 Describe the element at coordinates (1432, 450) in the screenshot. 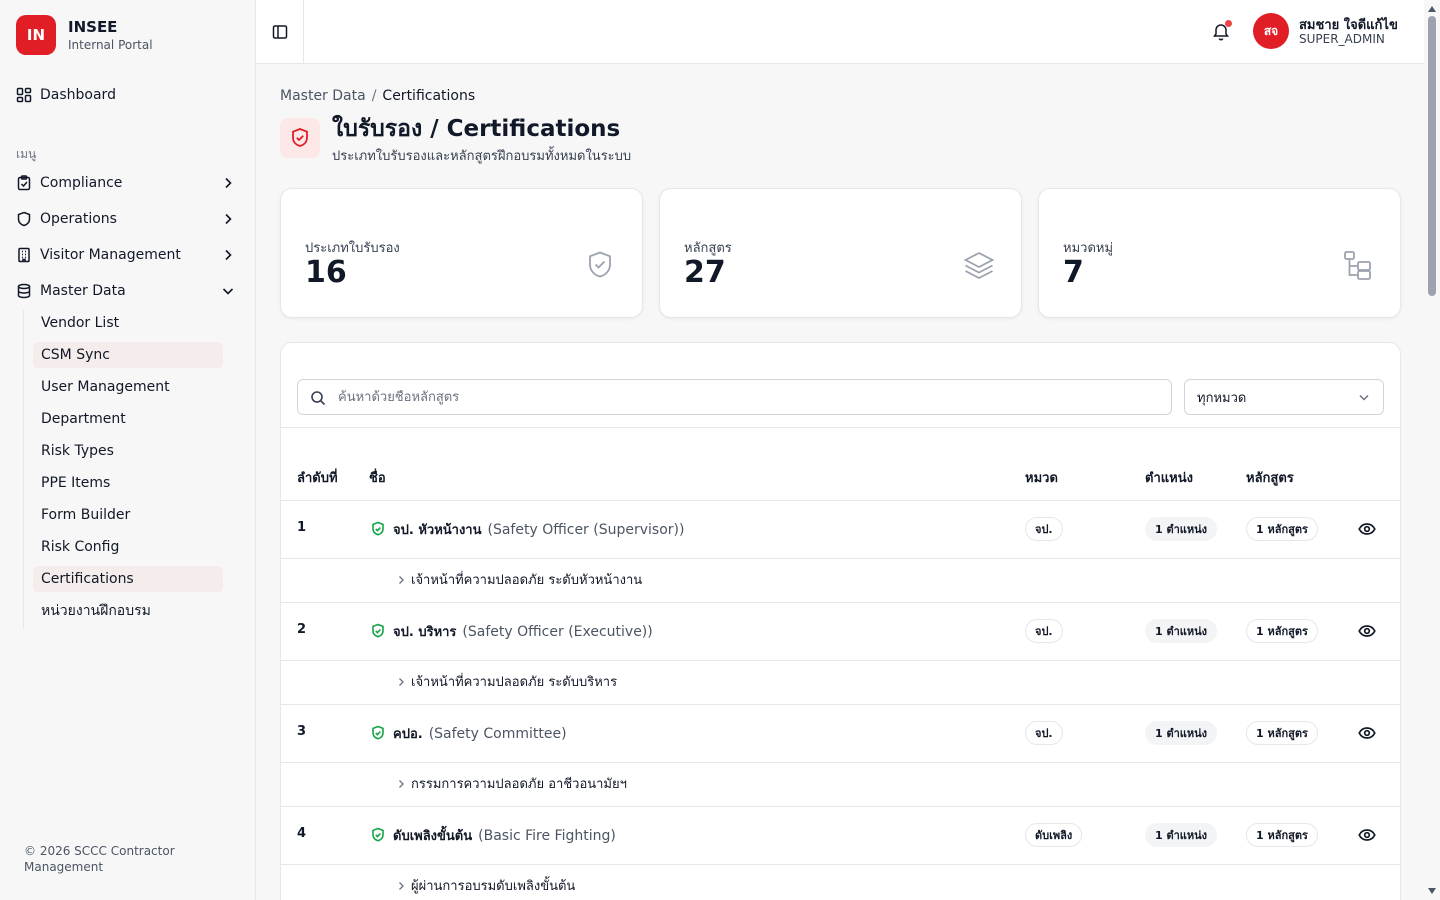

I see `page-scrollbar` at that location.